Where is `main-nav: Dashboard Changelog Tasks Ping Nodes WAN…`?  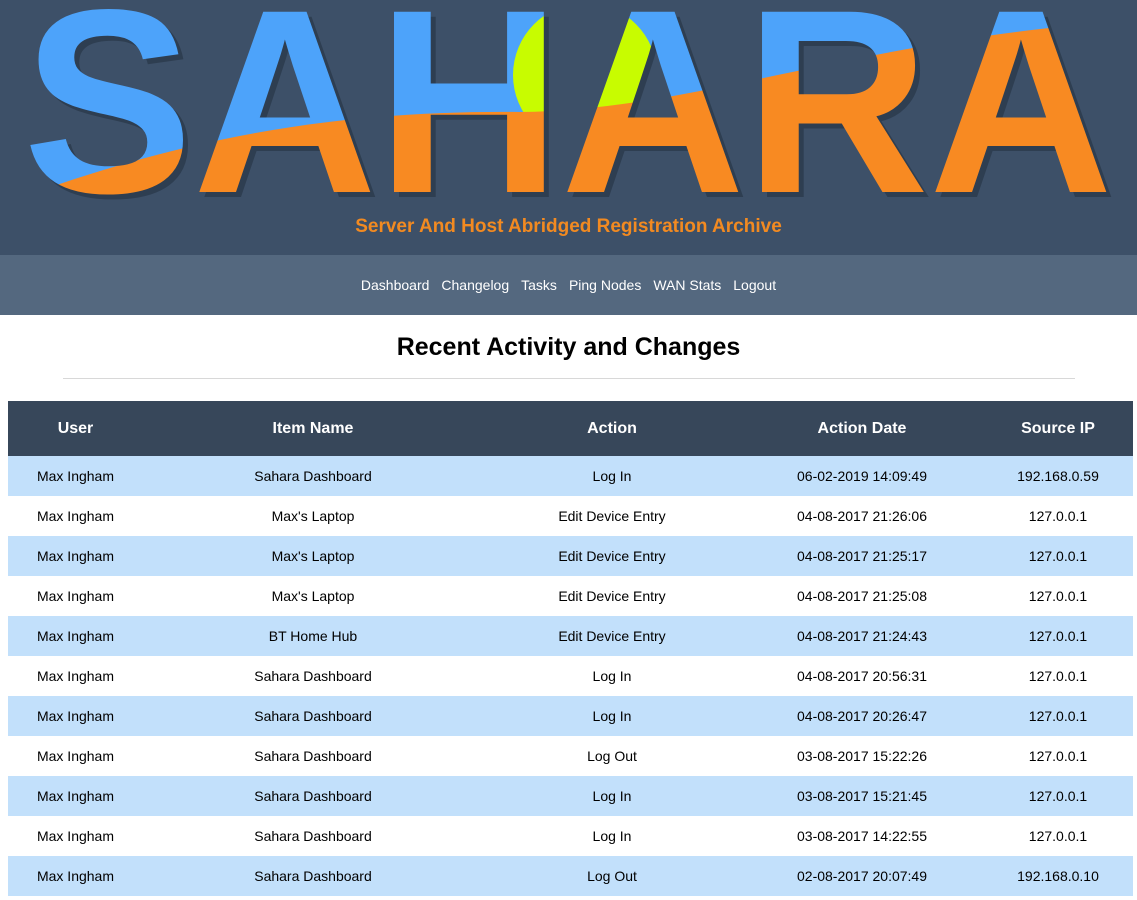 main-nav: Dashboard Changelog Tasks Ping Nodes WAN… is located at coordinates (568, 285).